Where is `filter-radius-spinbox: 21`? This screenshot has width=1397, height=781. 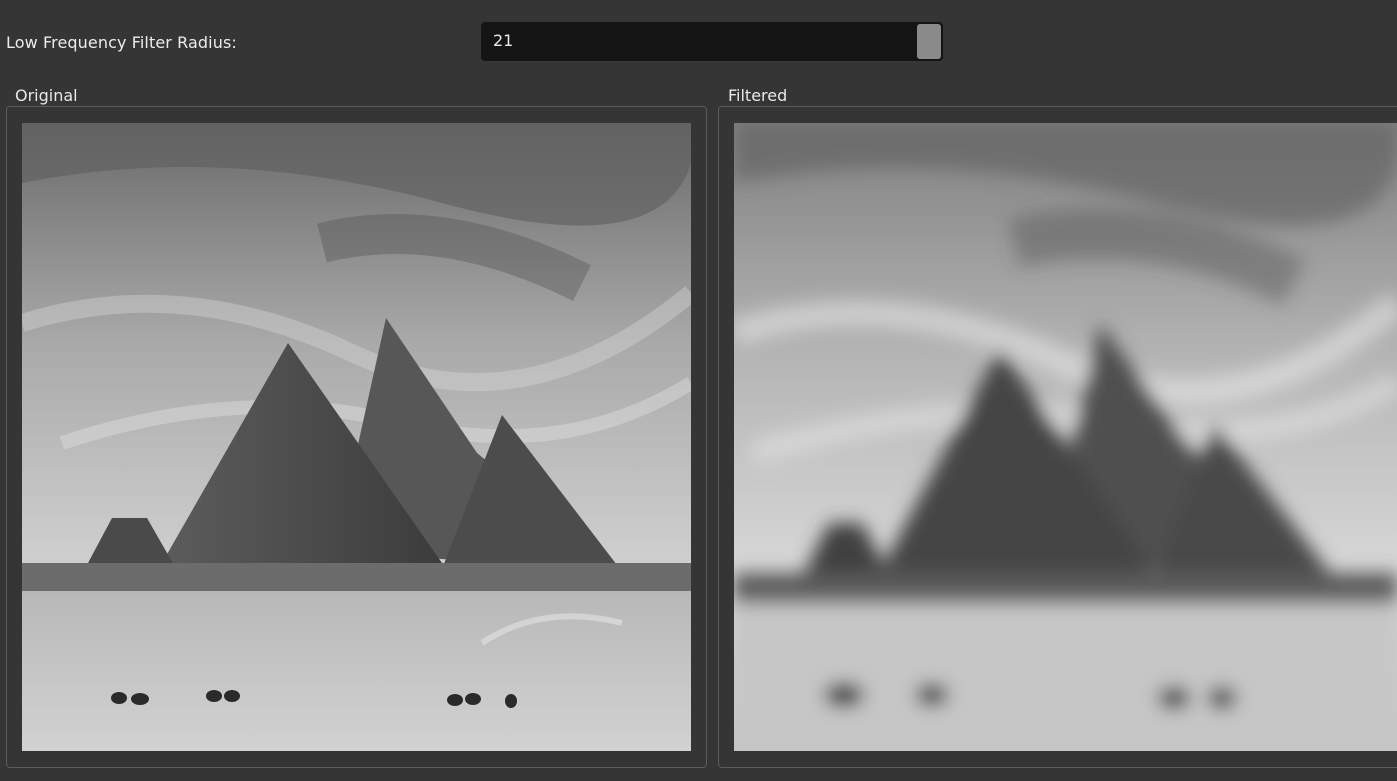 filter-radius-spinbox: 21 is located at coordinates (712, 41).